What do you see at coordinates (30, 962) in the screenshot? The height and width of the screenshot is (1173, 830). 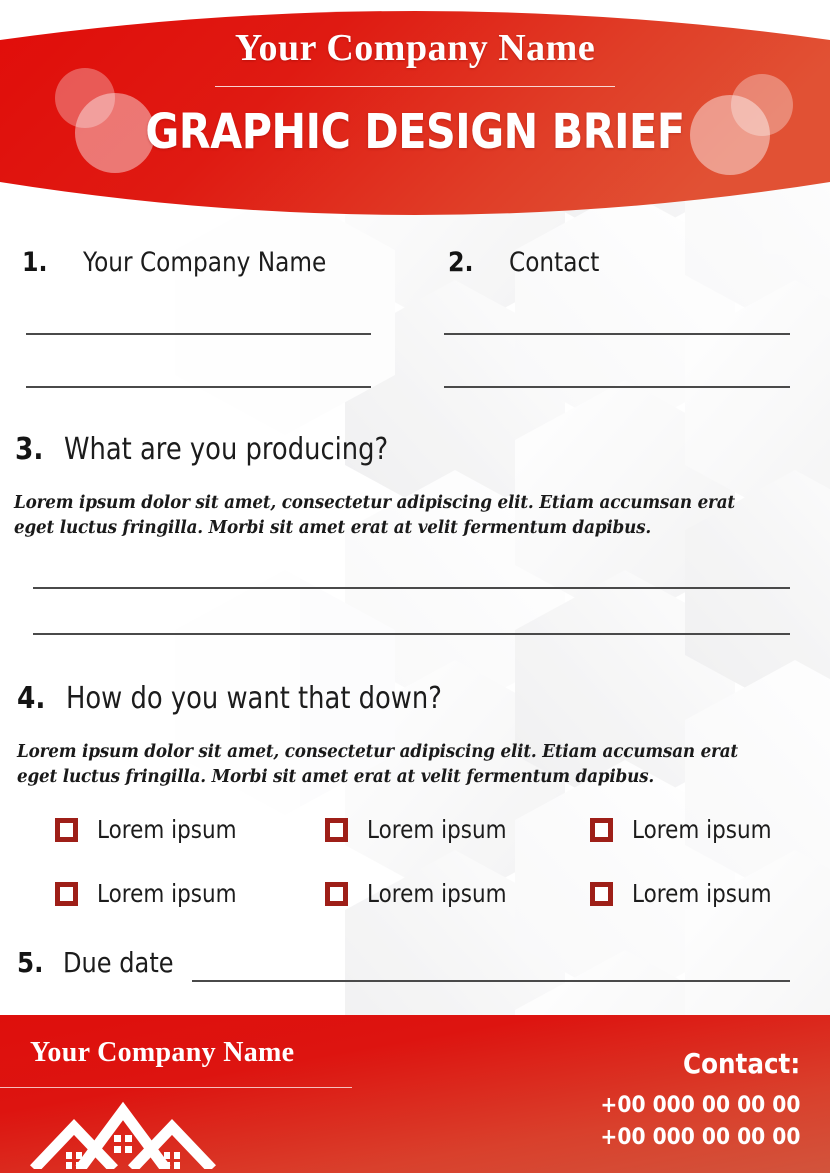 I see `question-5-number: 5.` at bounding box center [30, 962].